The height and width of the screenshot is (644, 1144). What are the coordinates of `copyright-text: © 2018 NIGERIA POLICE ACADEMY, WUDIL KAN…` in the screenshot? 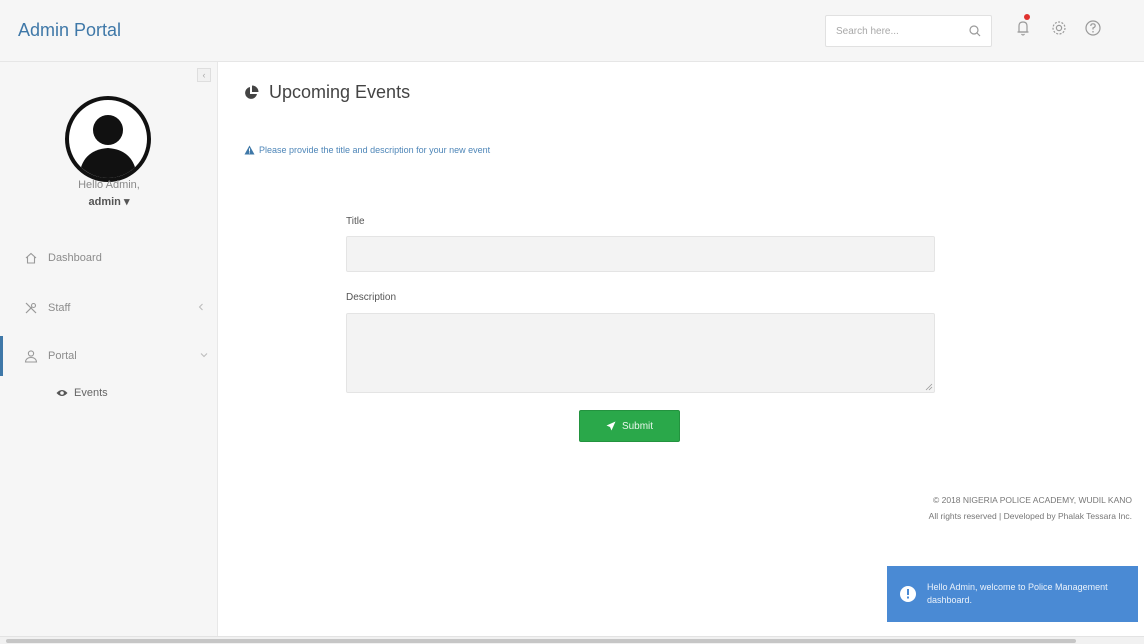 It's located at (1032, 500).